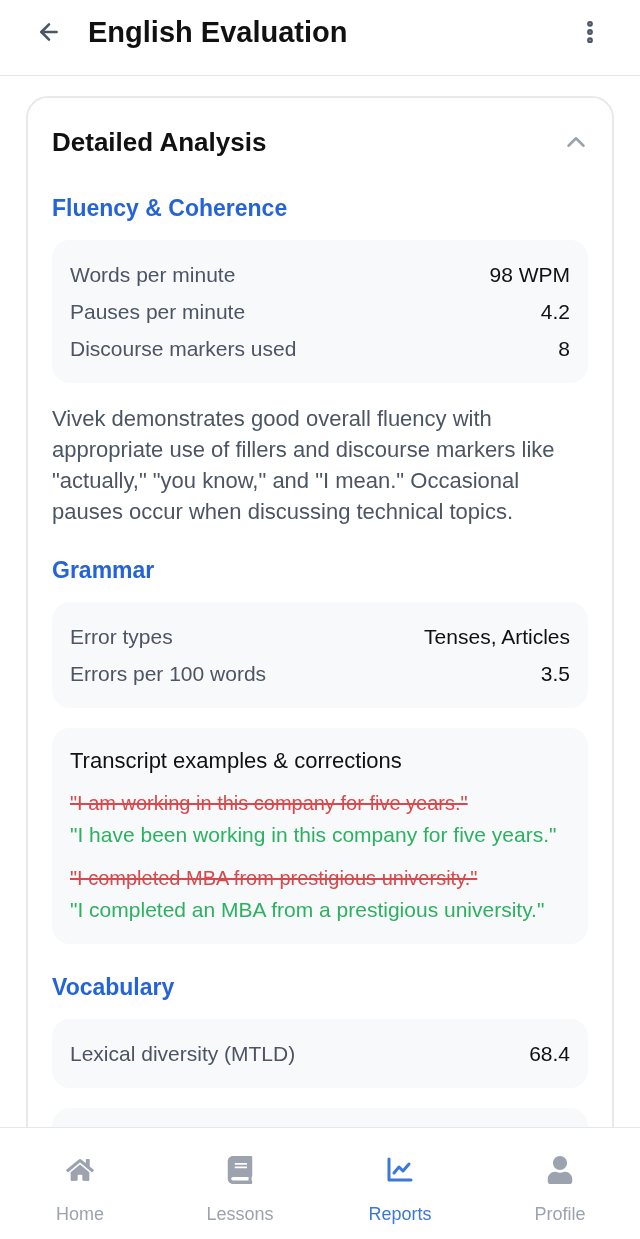 This screenshot has width=640, height=1239. I want to click on stat-value: Tenses, Articles, so click(497, 637).